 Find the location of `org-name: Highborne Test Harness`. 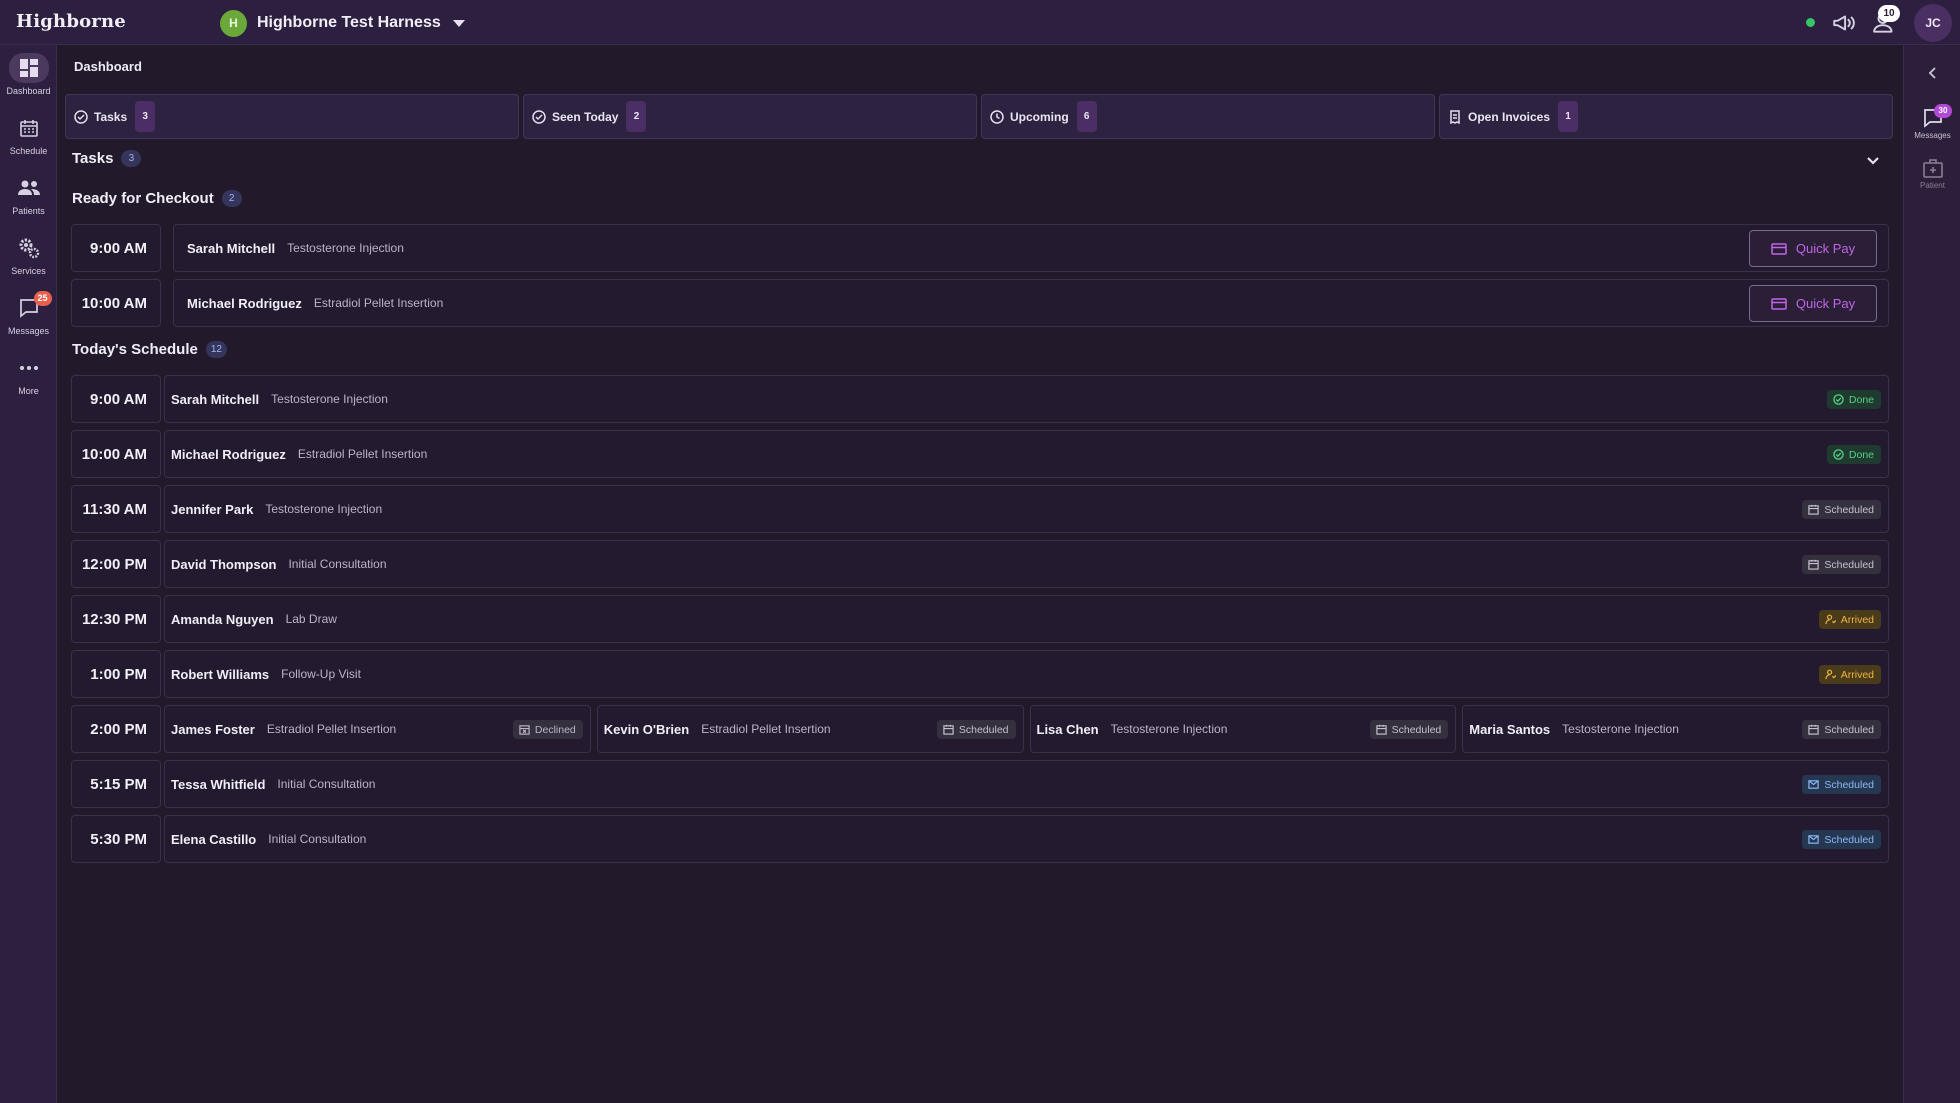

org-name: Highborne Test Harness is located at coordinates (349, 22).